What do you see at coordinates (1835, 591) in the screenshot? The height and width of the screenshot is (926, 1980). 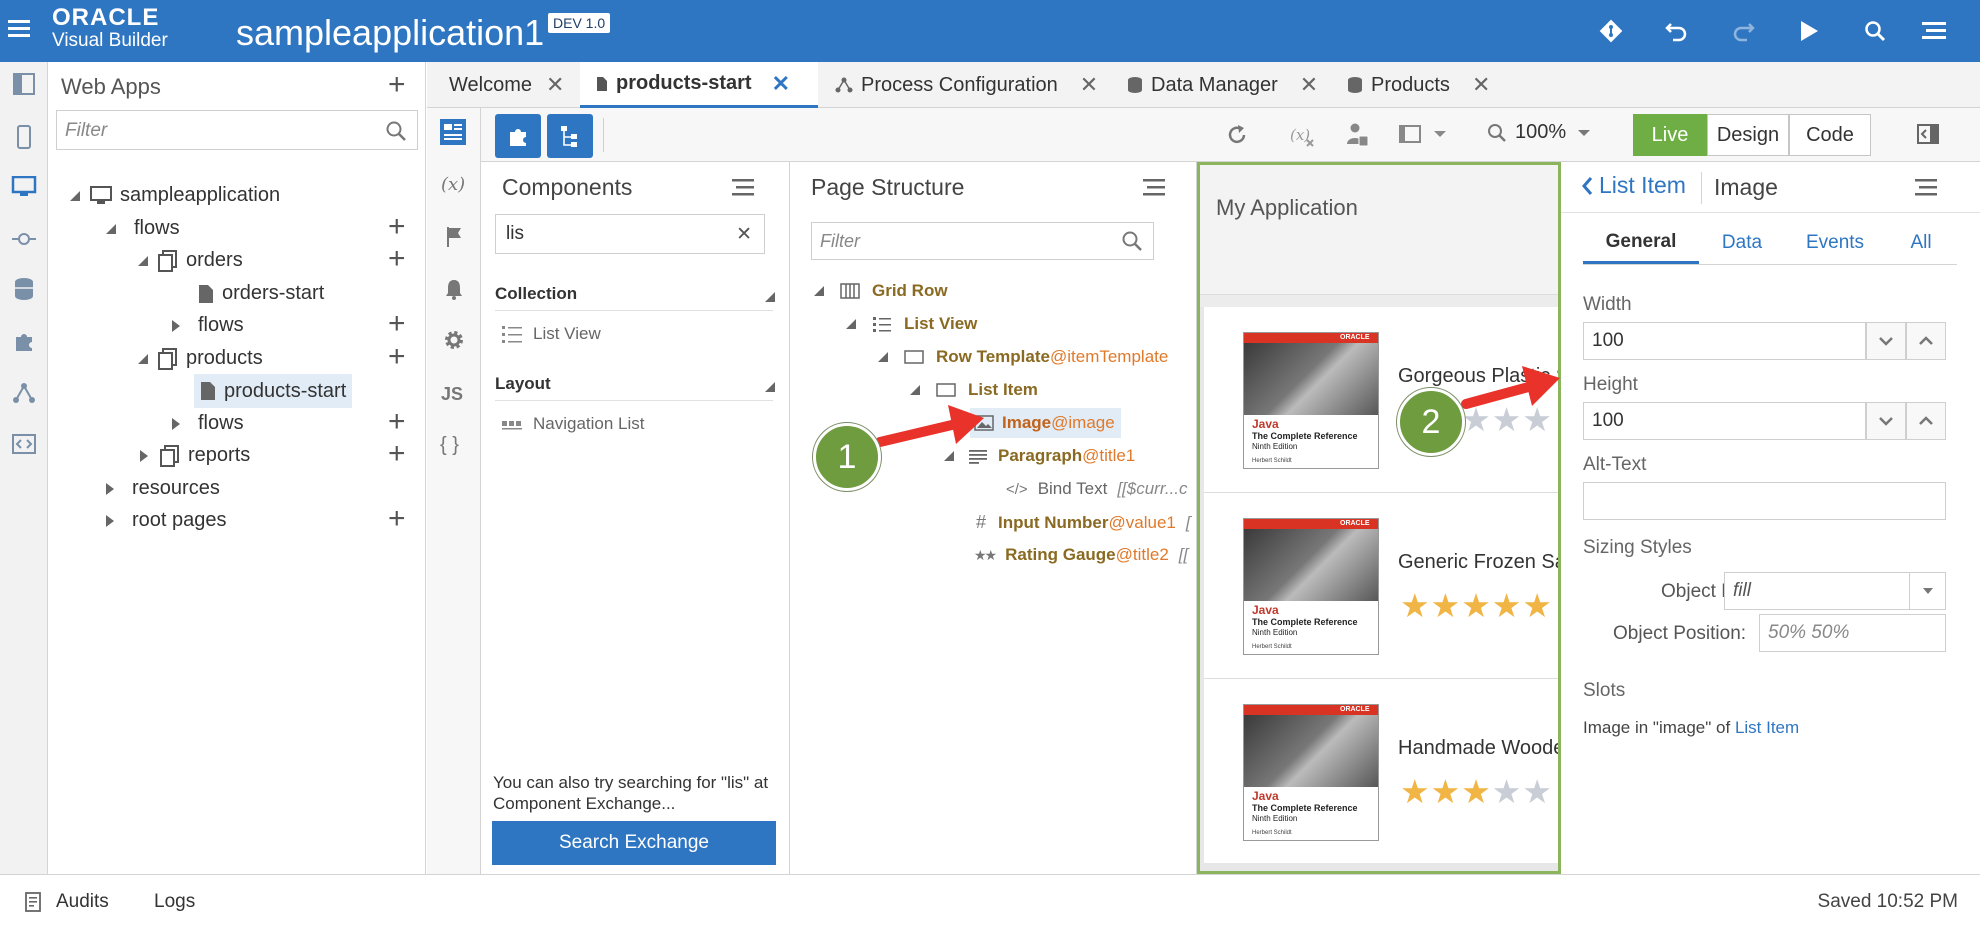 I see `object-fit-select: fill` at bounding box center [1835, 591].